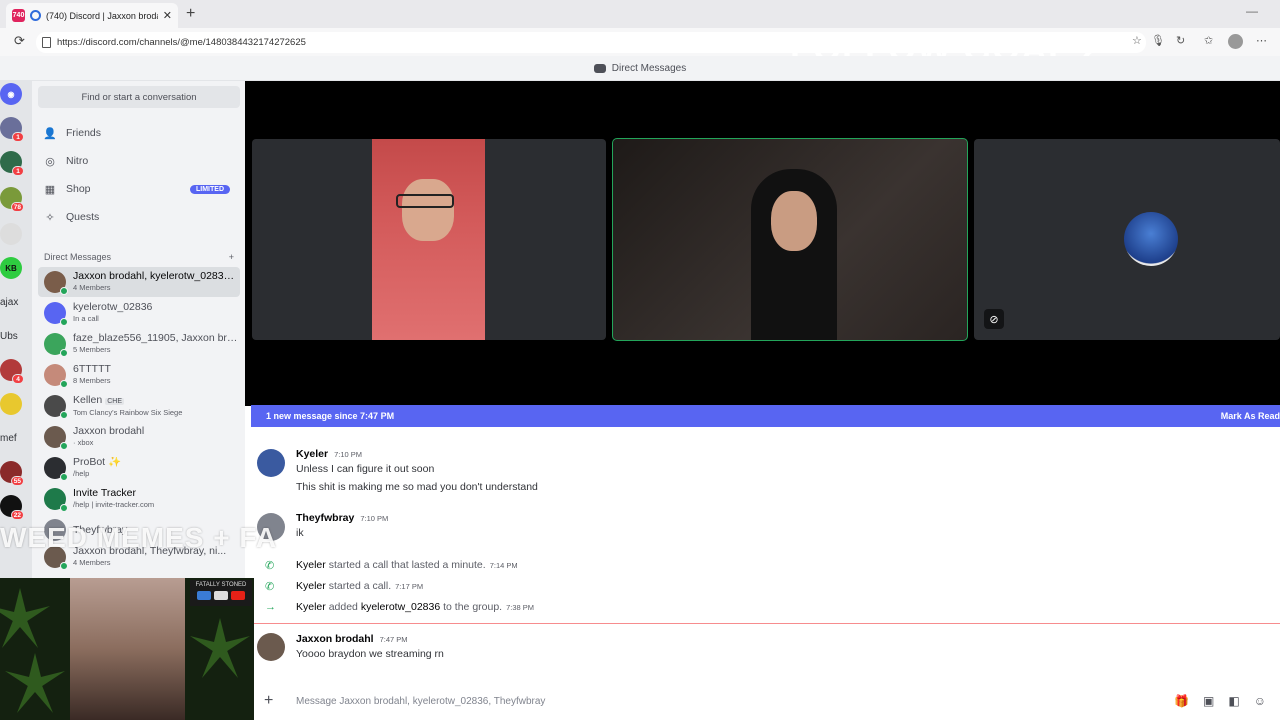  I want to click on call-participant-tile-speaking: ✕, so click(790, 239).